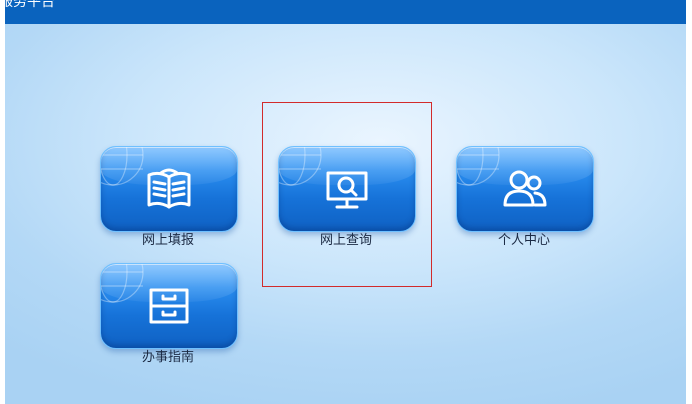  What do you see at coordinates (347, 194) in the screenshot?
I see `selection-highlight` at bounding box center [347, 194].